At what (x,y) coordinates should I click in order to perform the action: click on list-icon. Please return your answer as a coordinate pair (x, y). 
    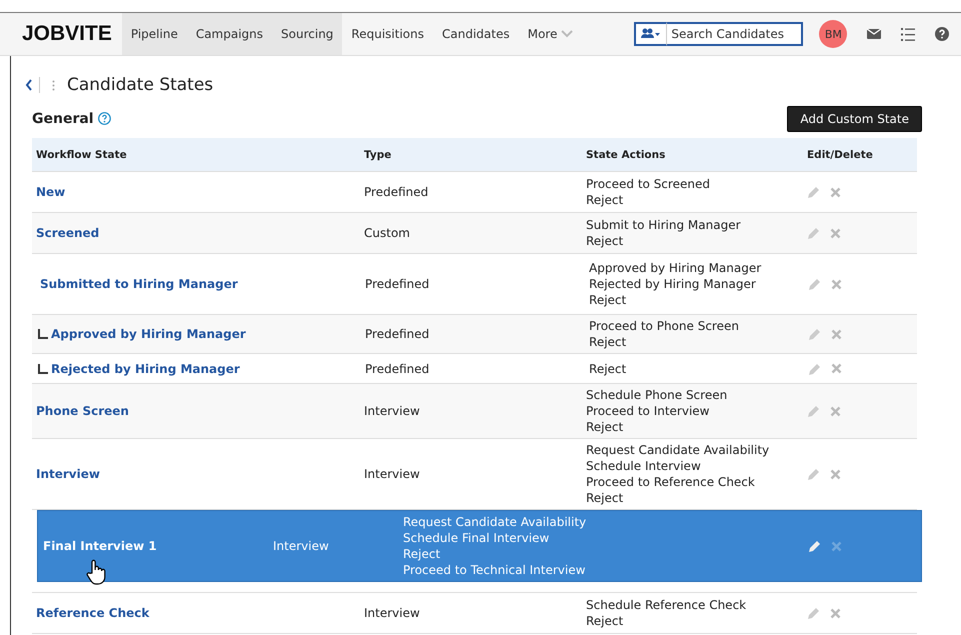
    Looking at the image, I should click on (908, 34).